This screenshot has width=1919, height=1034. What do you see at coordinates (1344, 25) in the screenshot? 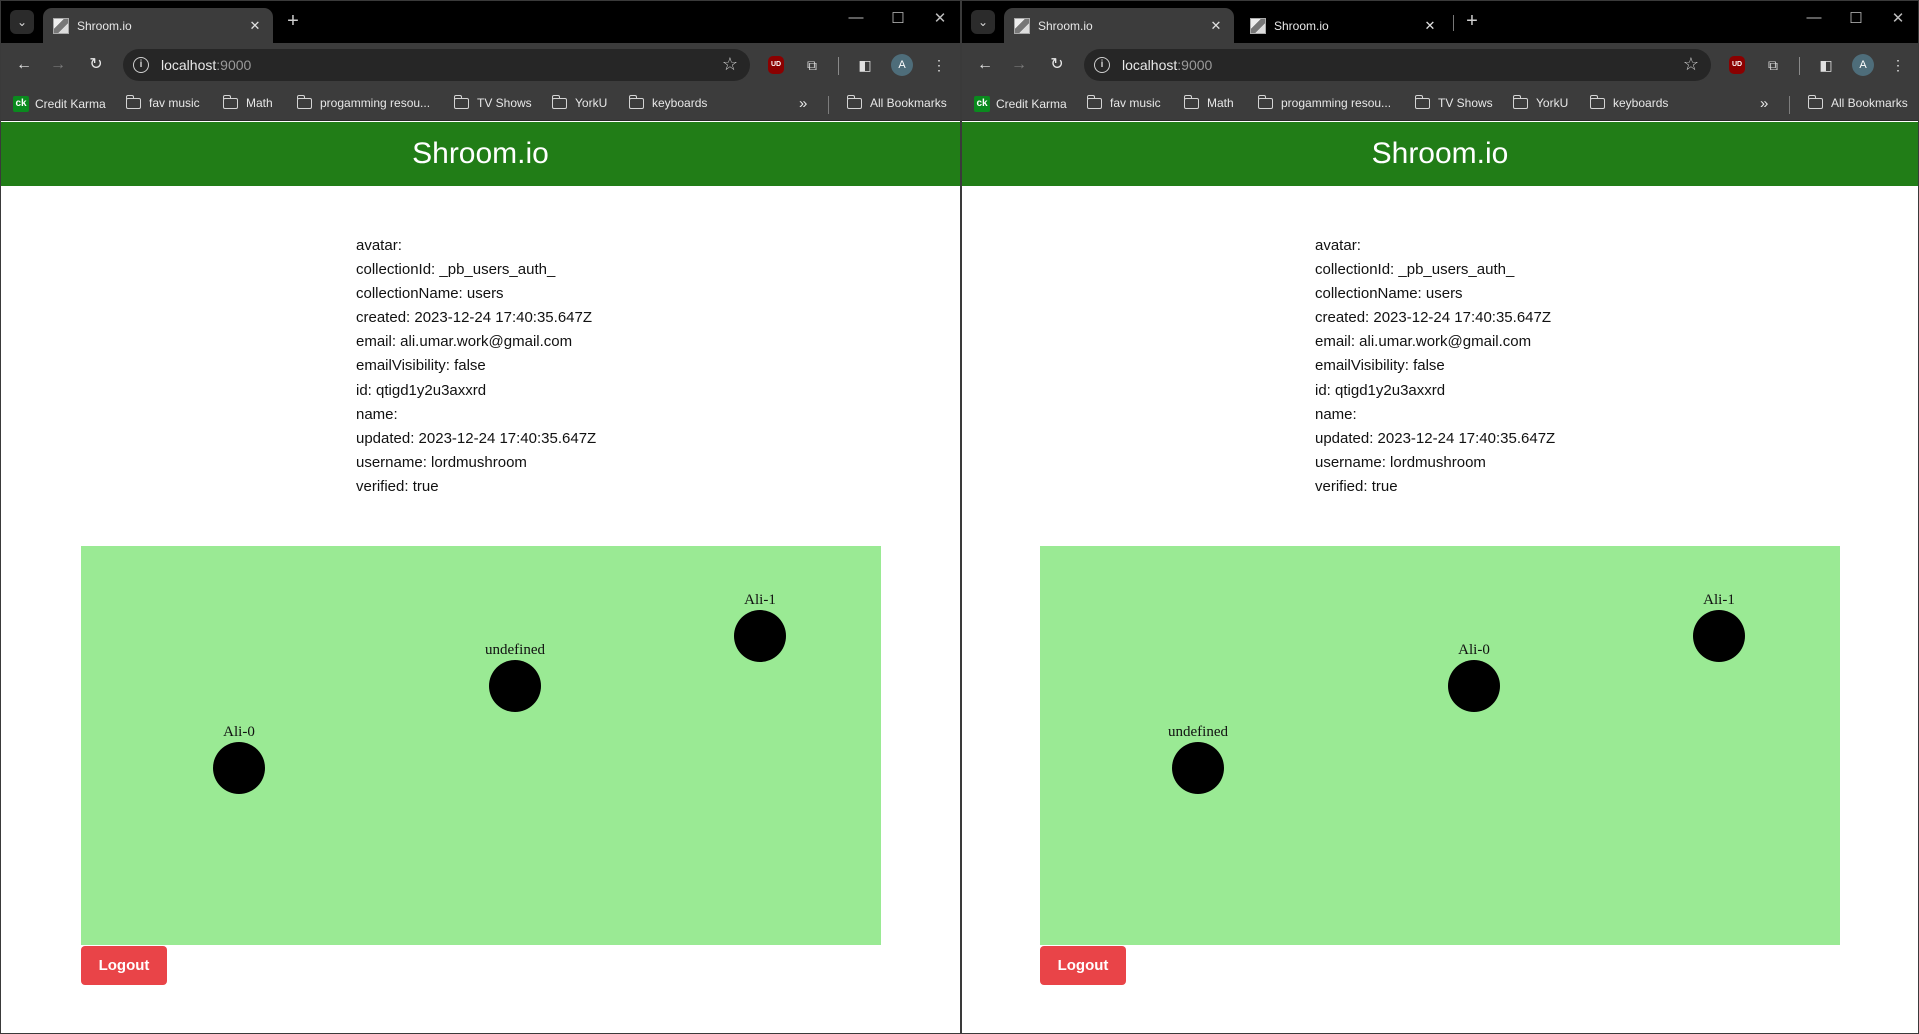
I see `tab-shroom-inactive: Shroom.io ✕` at bounding box center [1344, 25].